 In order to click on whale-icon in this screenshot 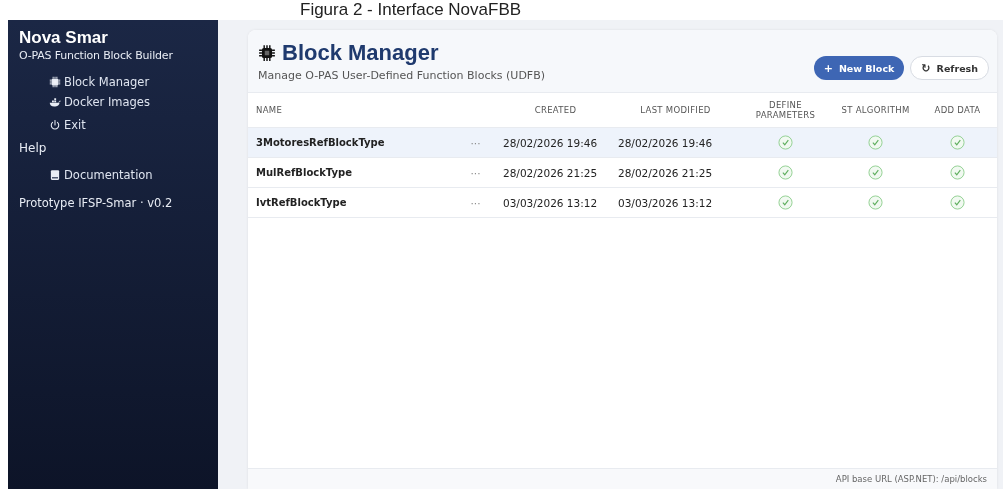, I will do `click(55, 101)`.